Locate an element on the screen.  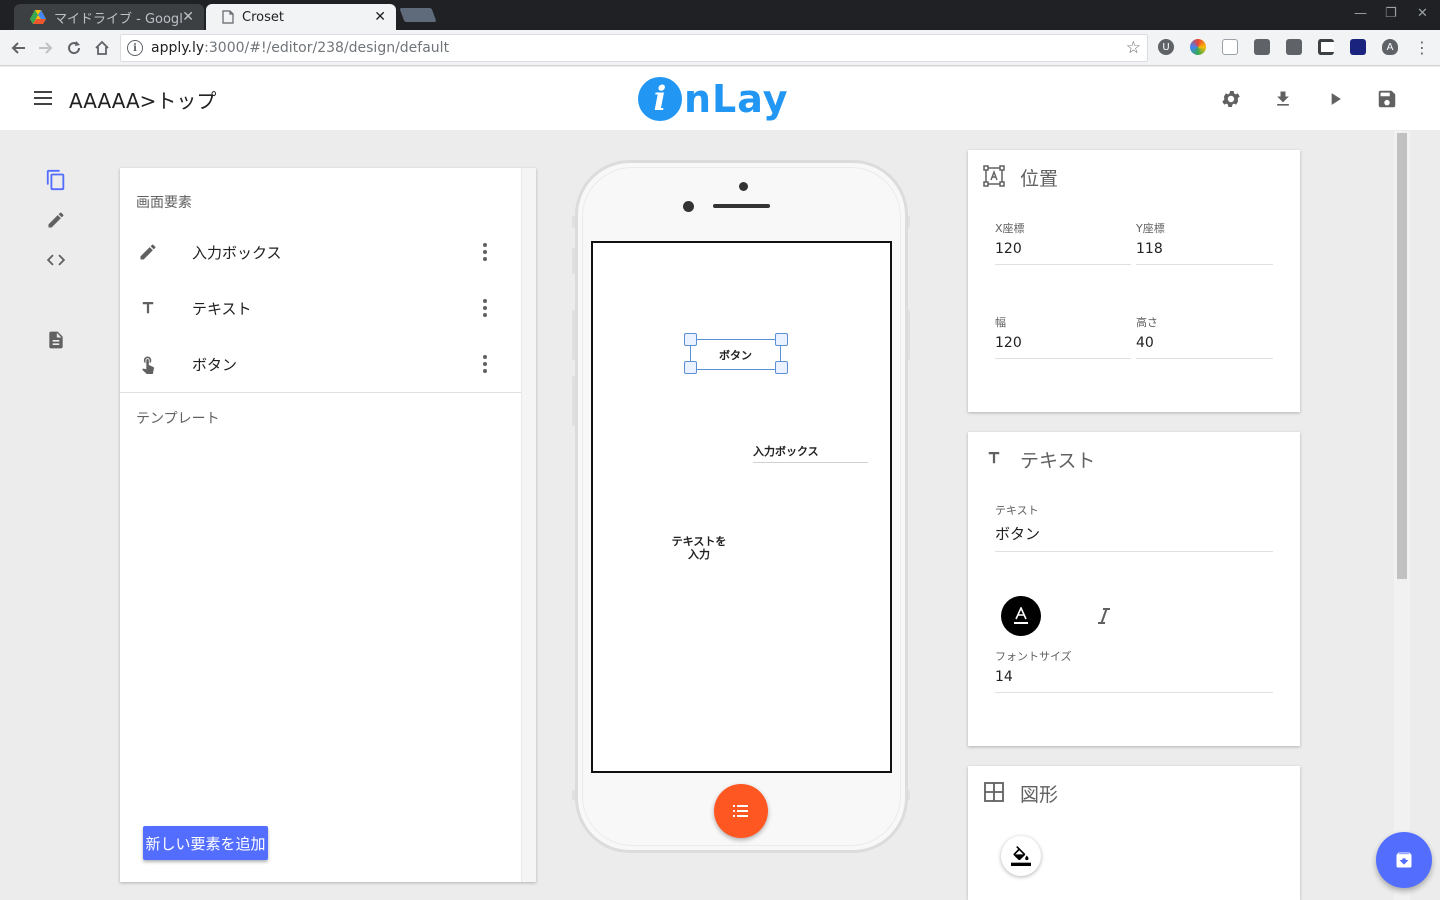
resize-handle-top-left is located at coordinates (690, 339).